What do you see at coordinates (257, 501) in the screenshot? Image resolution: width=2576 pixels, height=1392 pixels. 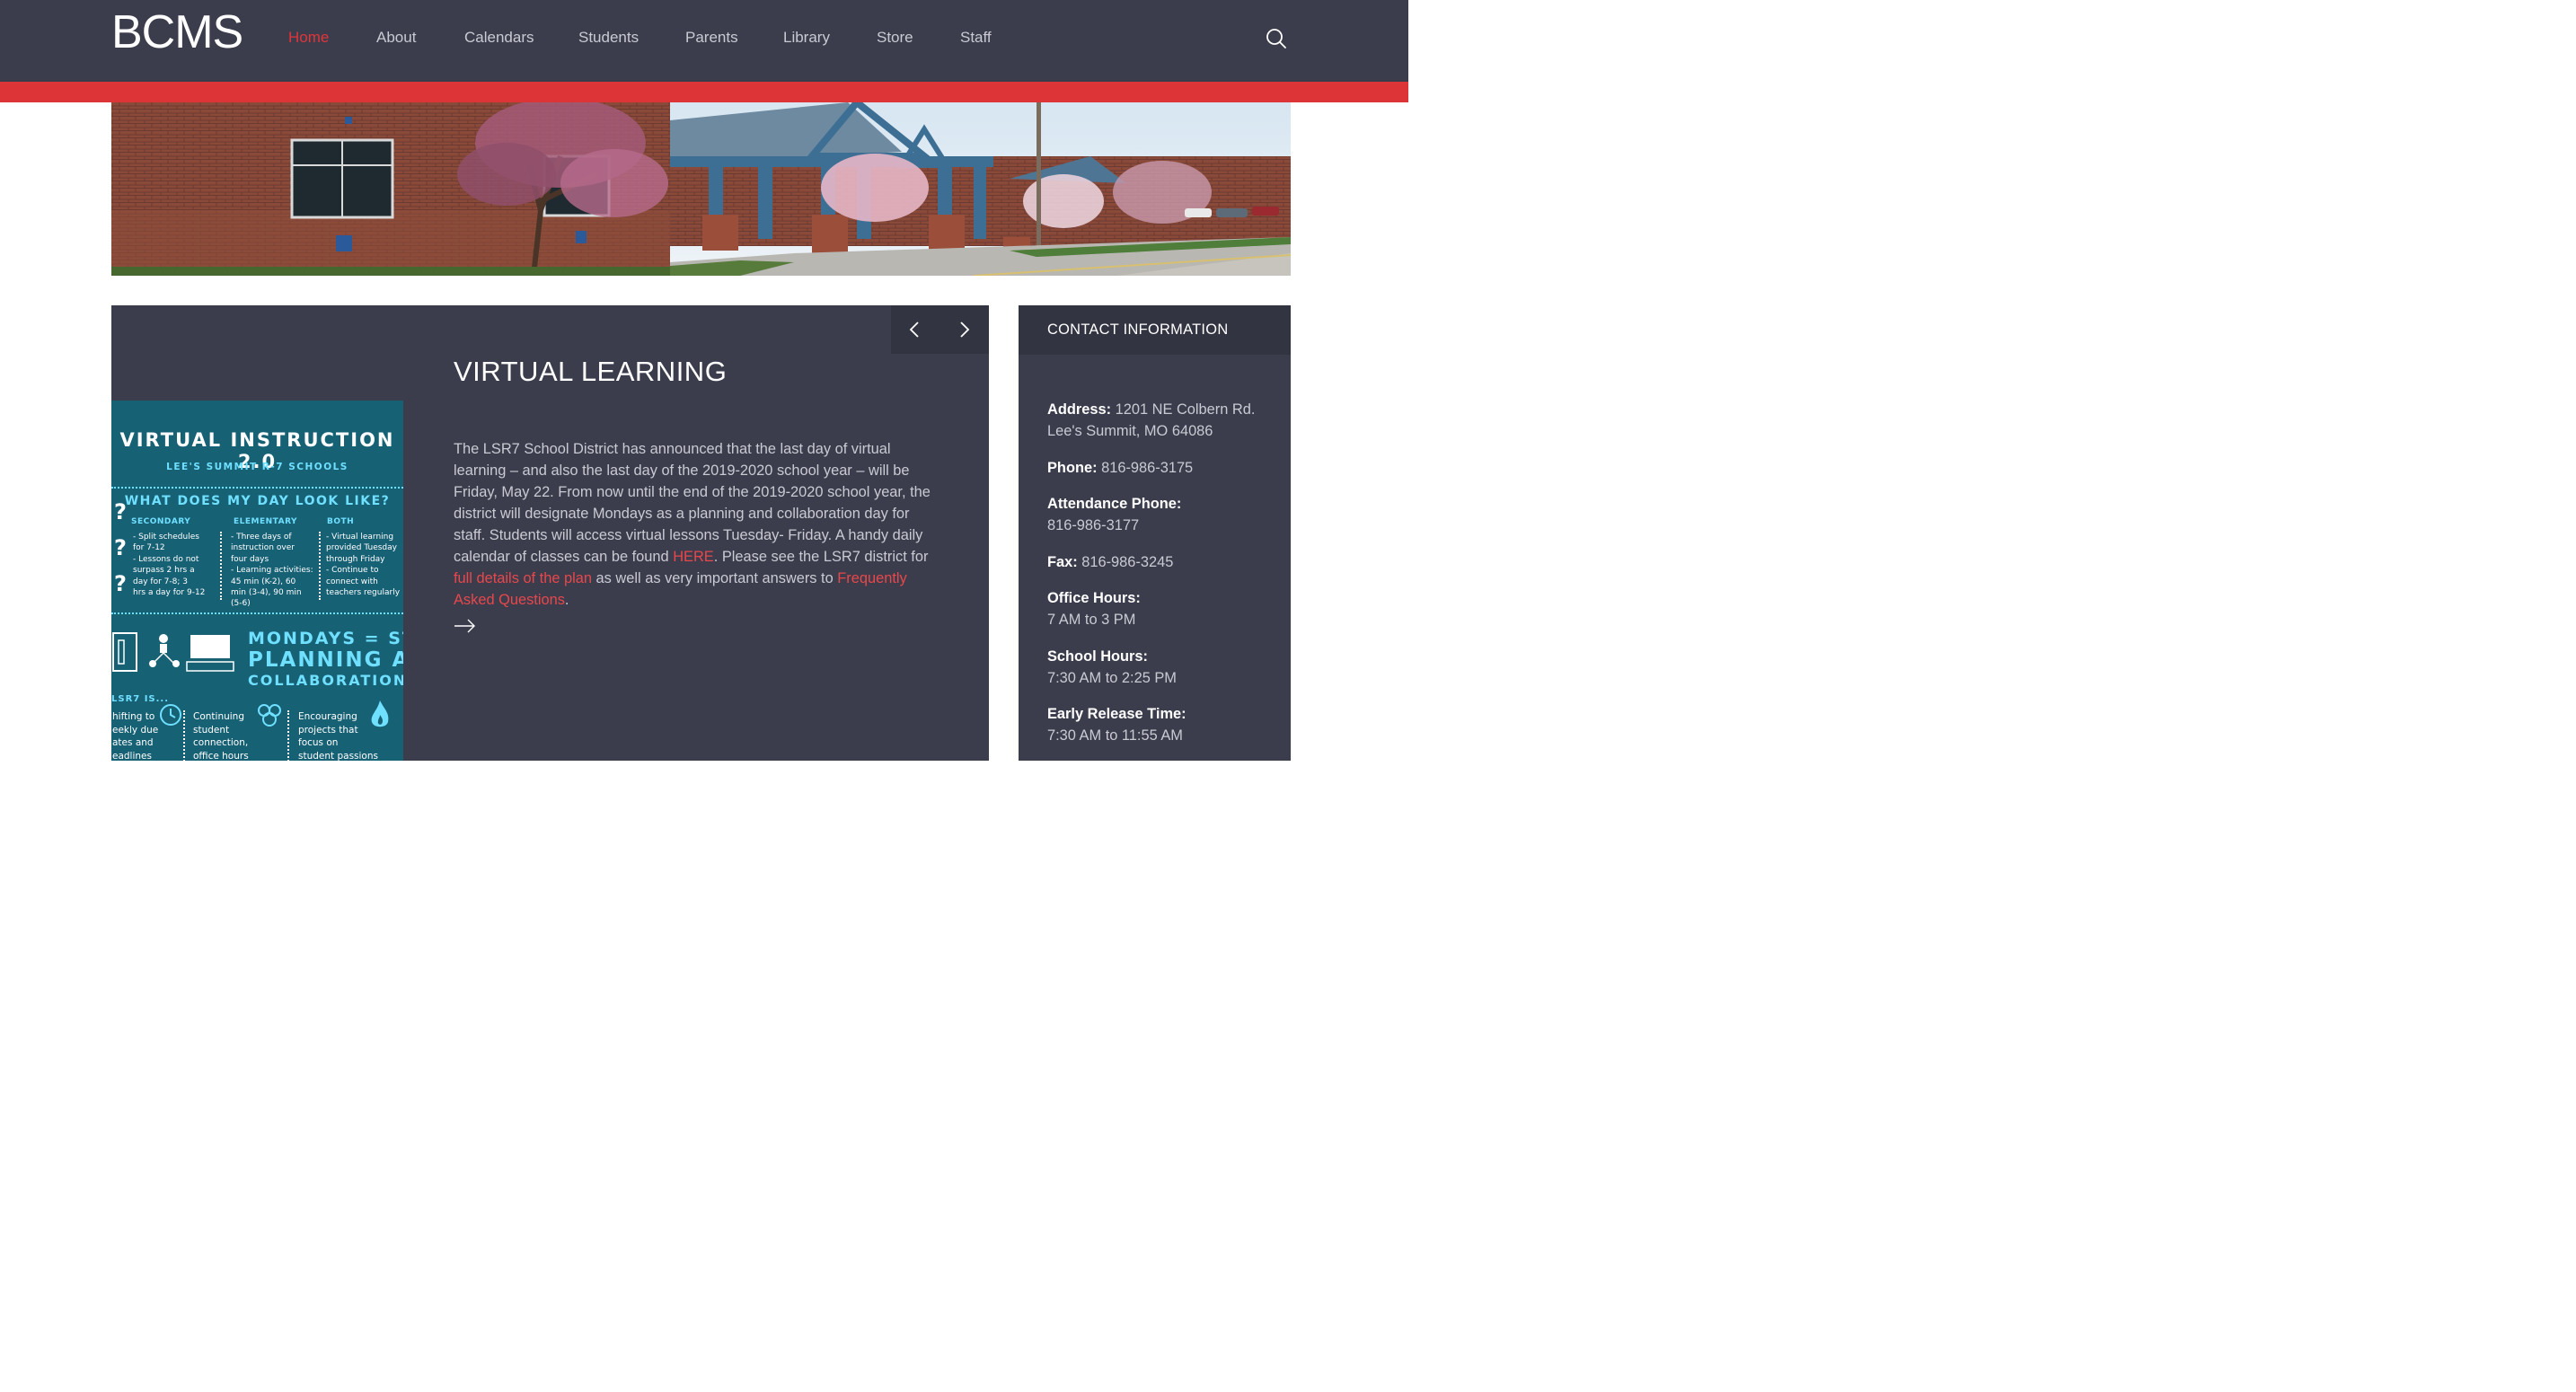 I see `flyer-question: WHAT DOES MY DAY LOOK LIKE?` at bounding box center [257, 501].